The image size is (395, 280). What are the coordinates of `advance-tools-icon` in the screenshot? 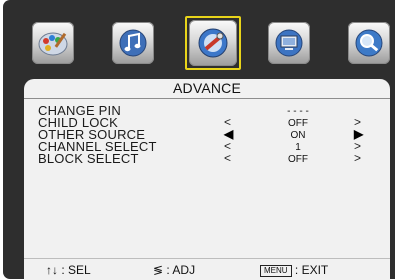 It's located at (213, 43).